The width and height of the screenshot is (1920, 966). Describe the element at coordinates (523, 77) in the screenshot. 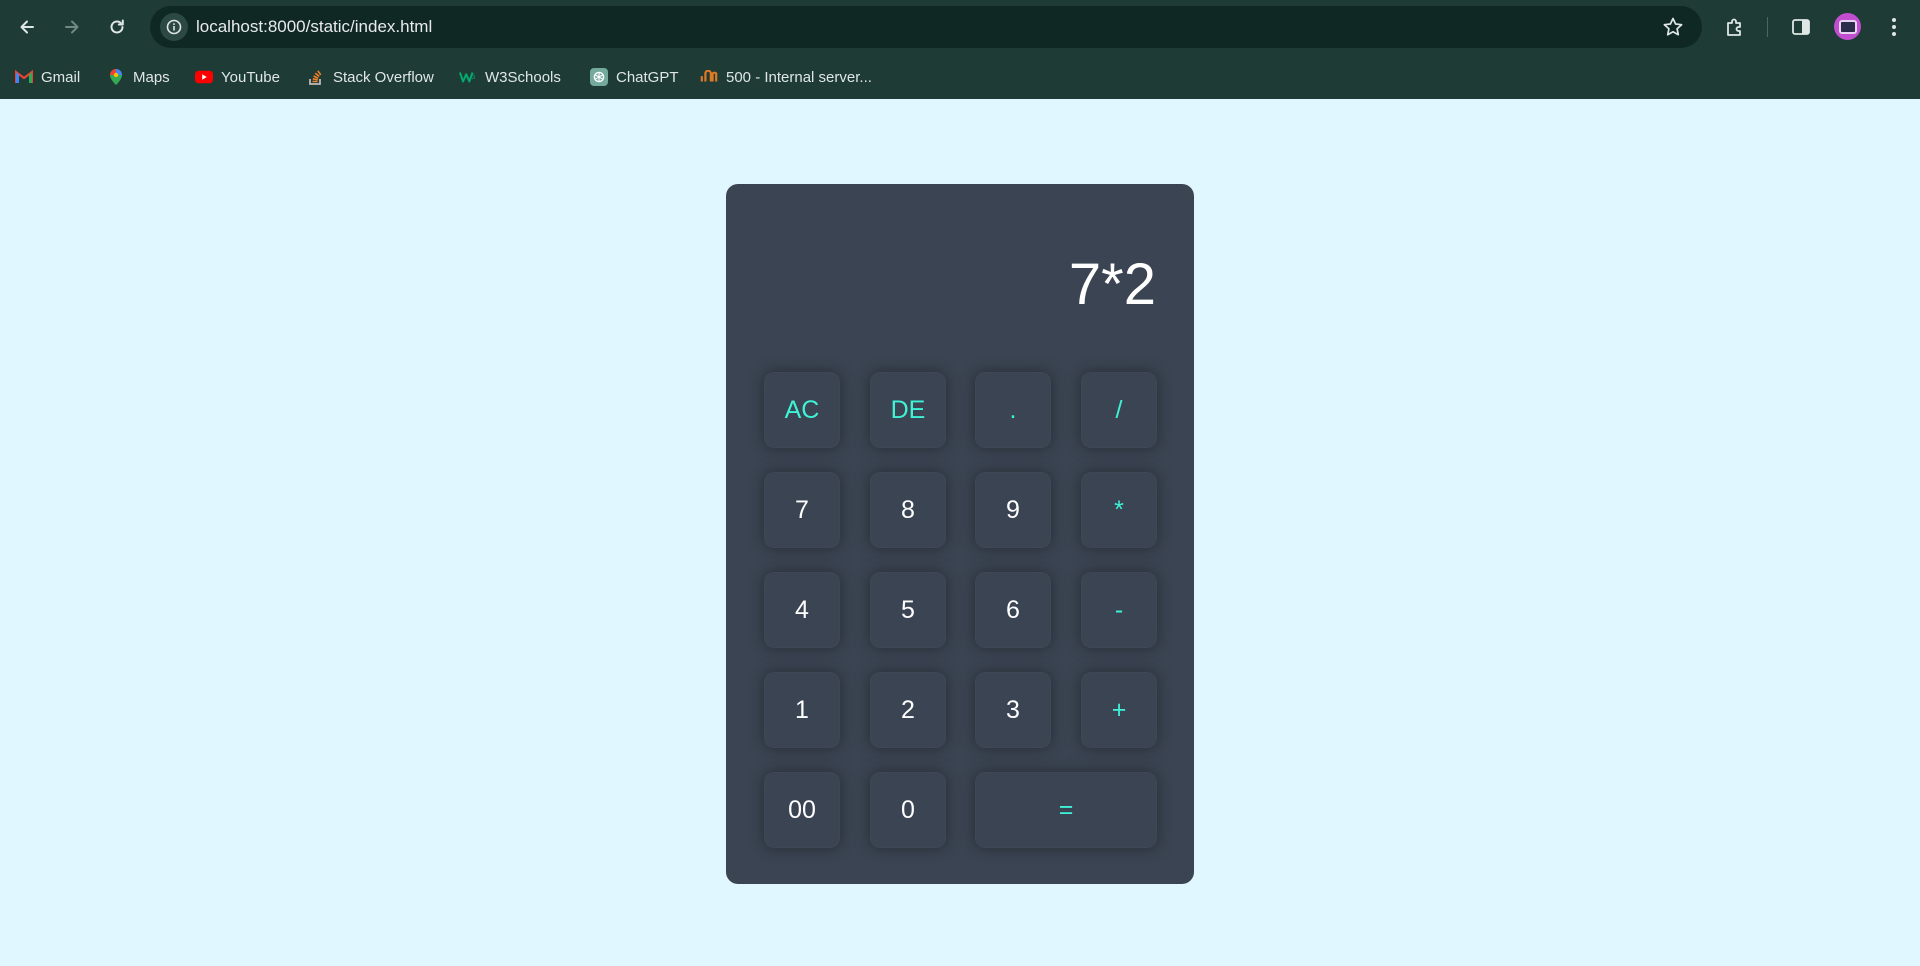

I see `bookmark-label: W3Schools` at that location.